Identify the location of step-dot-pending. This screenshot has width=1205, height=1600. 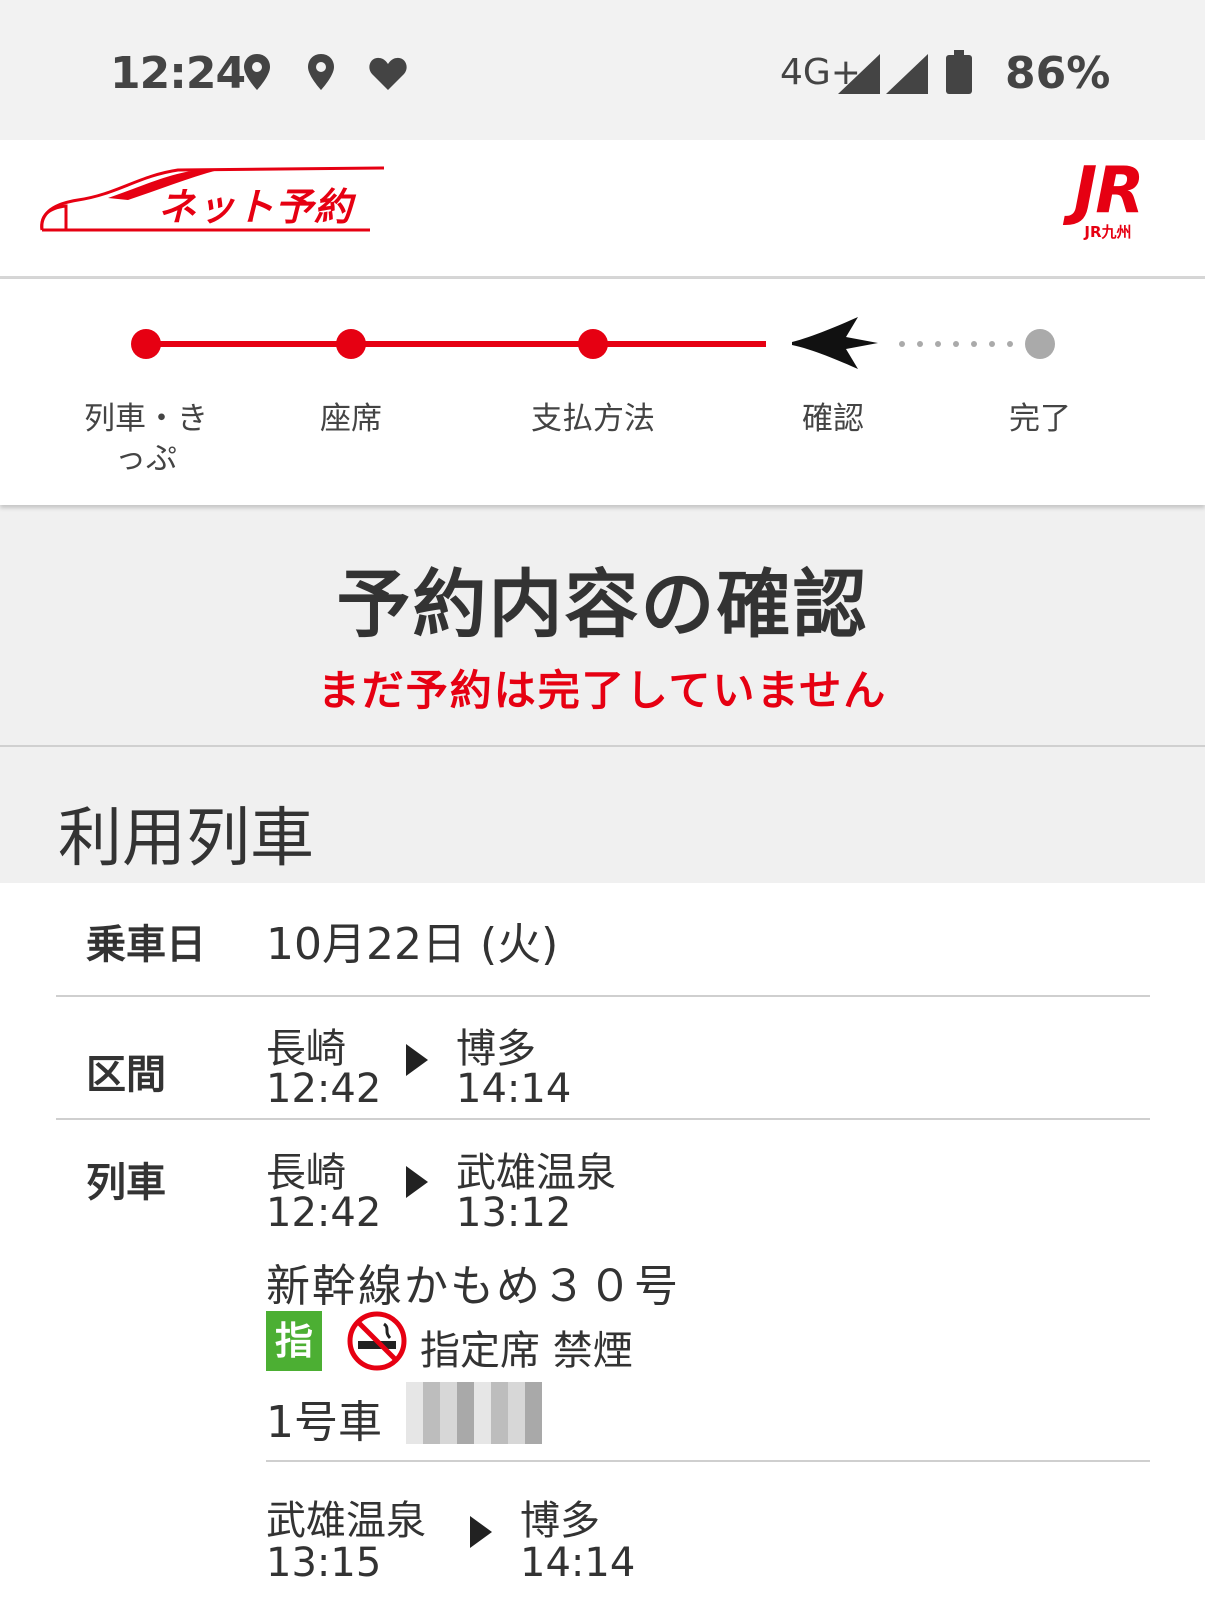
(1040, 344).